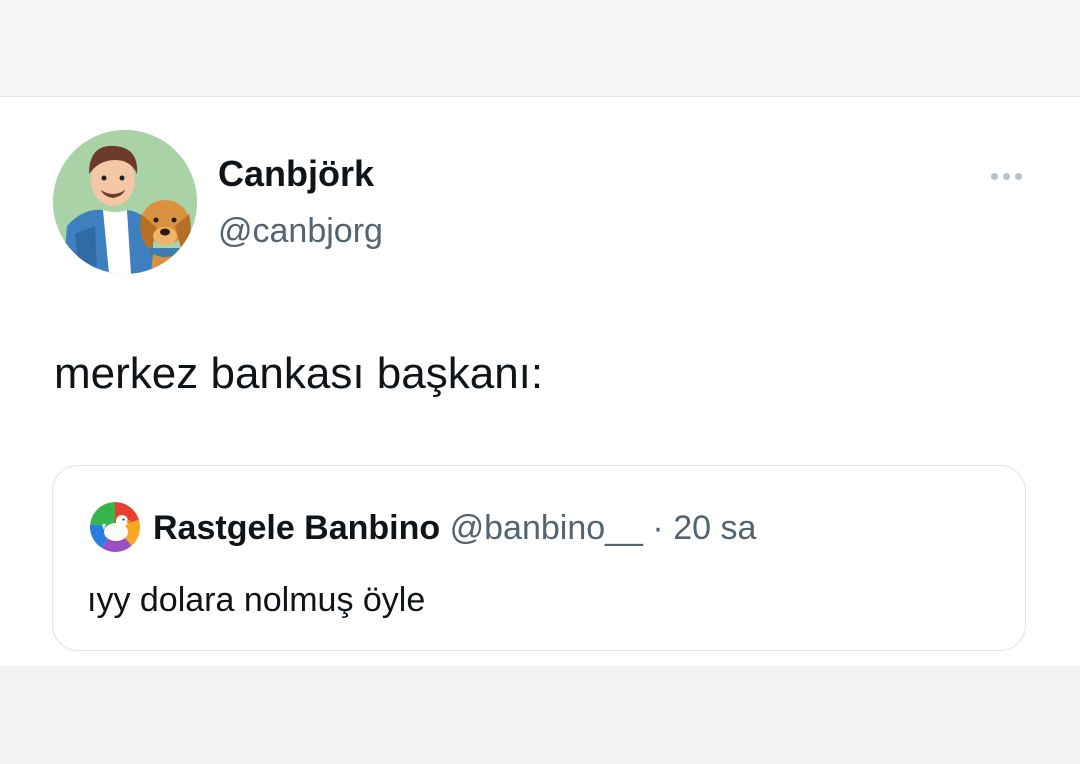 The image size is (1080, 764). What do you see at coordinates (296, 174) in the screenshot?
I see `author-display-name: Canbjörk` at bounding box center [296, 174].